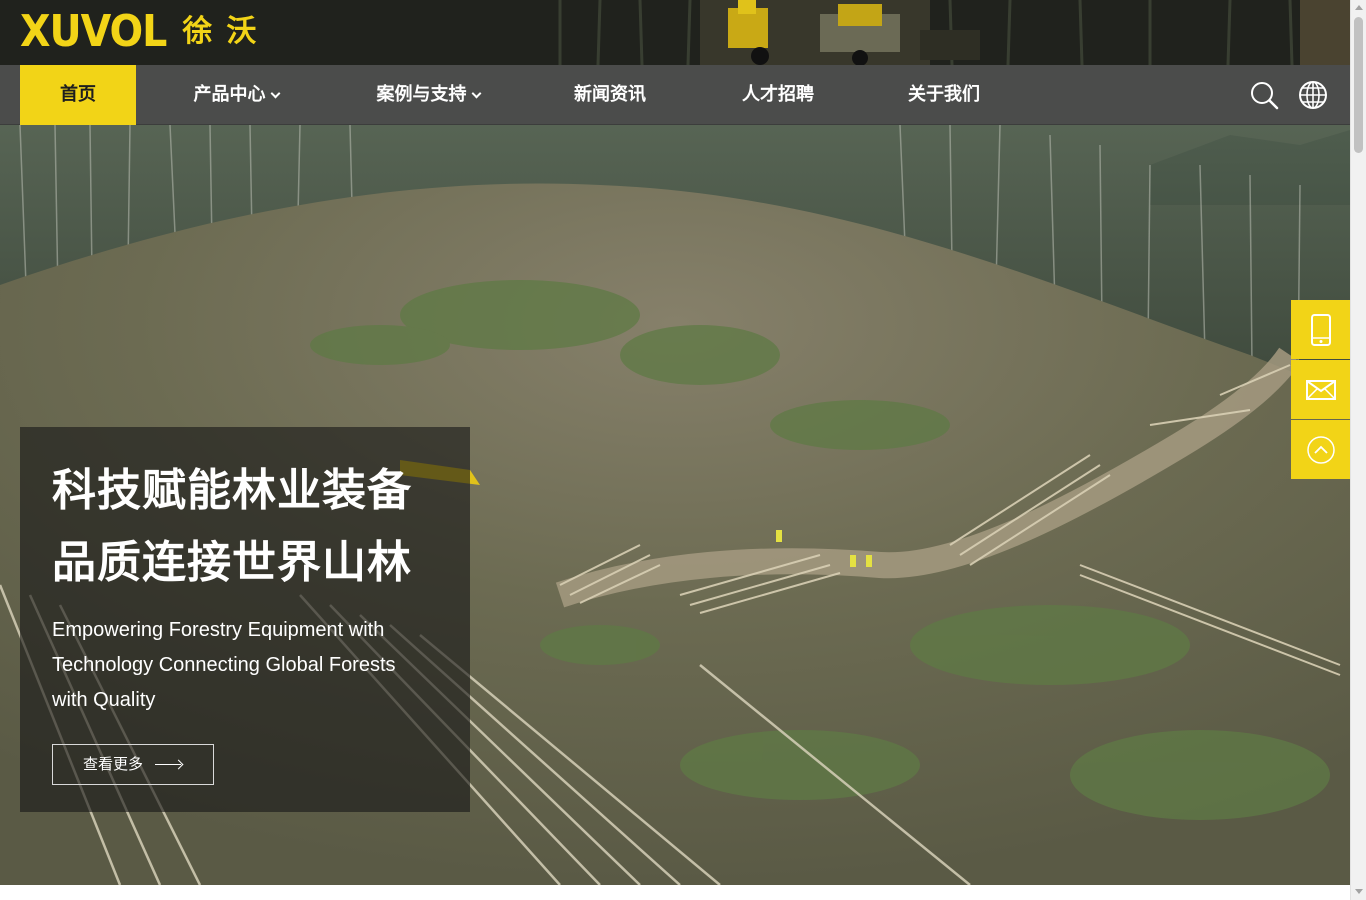  What do you see at coordinates (1358, 450) in the screenshot?
I see `page-scrollbar` at bounding box center [1358, 450].